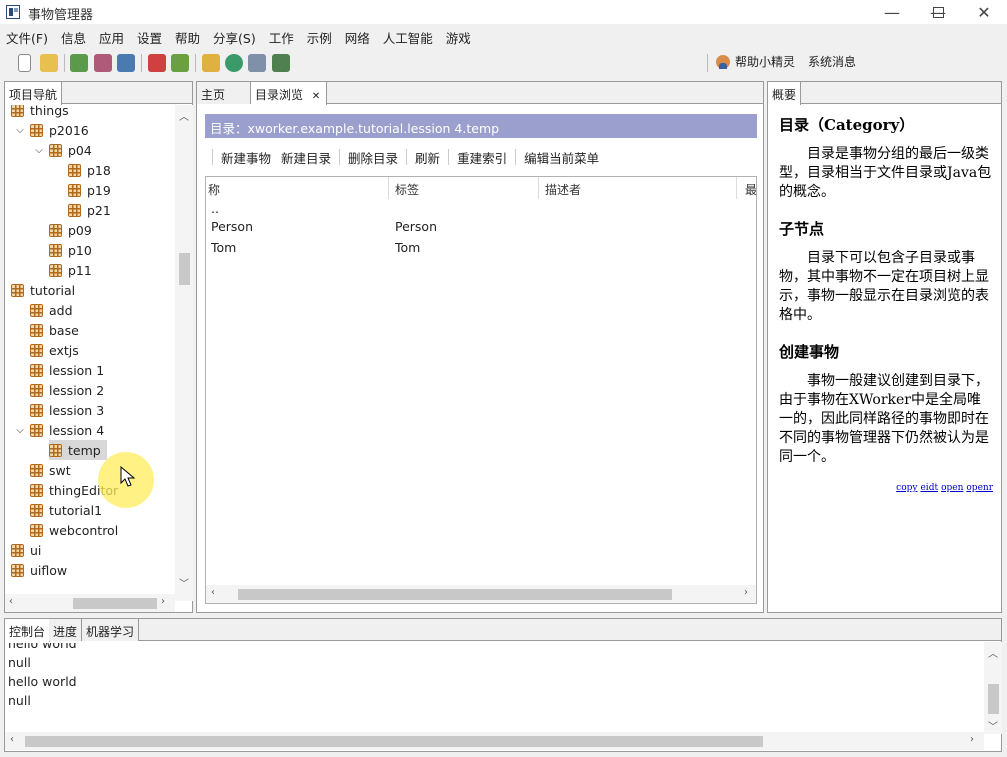  What do you see at coordinates (77, 36) in the screenshot?
I see `menu-info: 信息` at bounding box center [77, 36].